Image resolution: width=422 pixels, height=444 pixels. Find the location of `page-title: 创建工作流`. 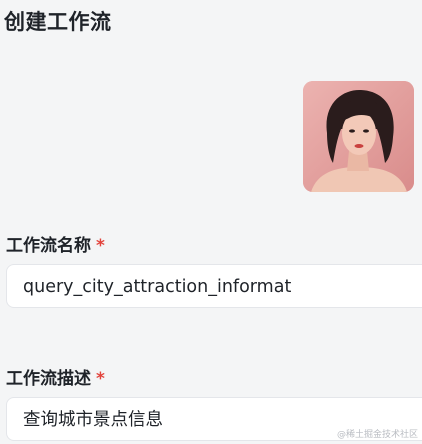

page-title: 创建工作流 is located at coordinates (58, 22).